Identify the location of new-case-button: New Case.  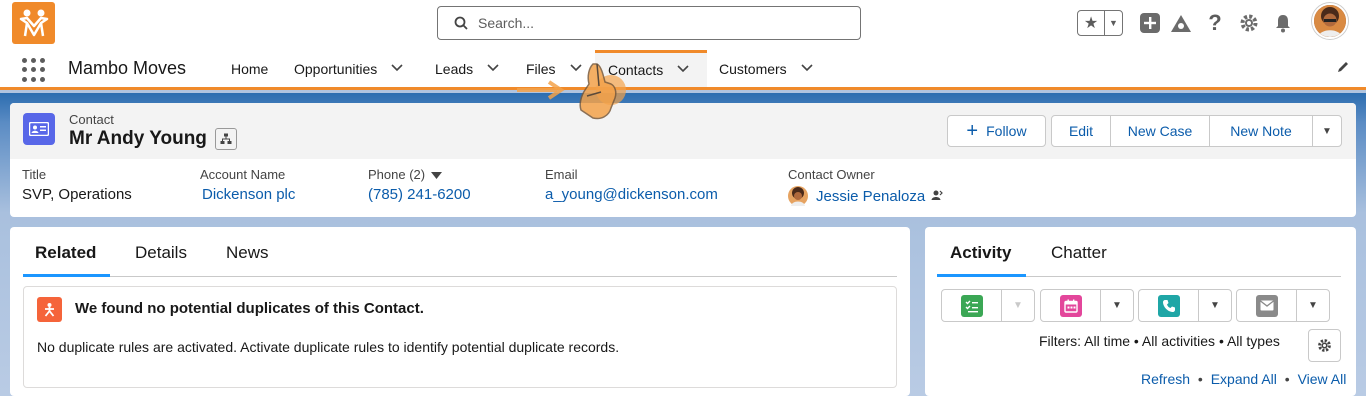
(1160, 131).